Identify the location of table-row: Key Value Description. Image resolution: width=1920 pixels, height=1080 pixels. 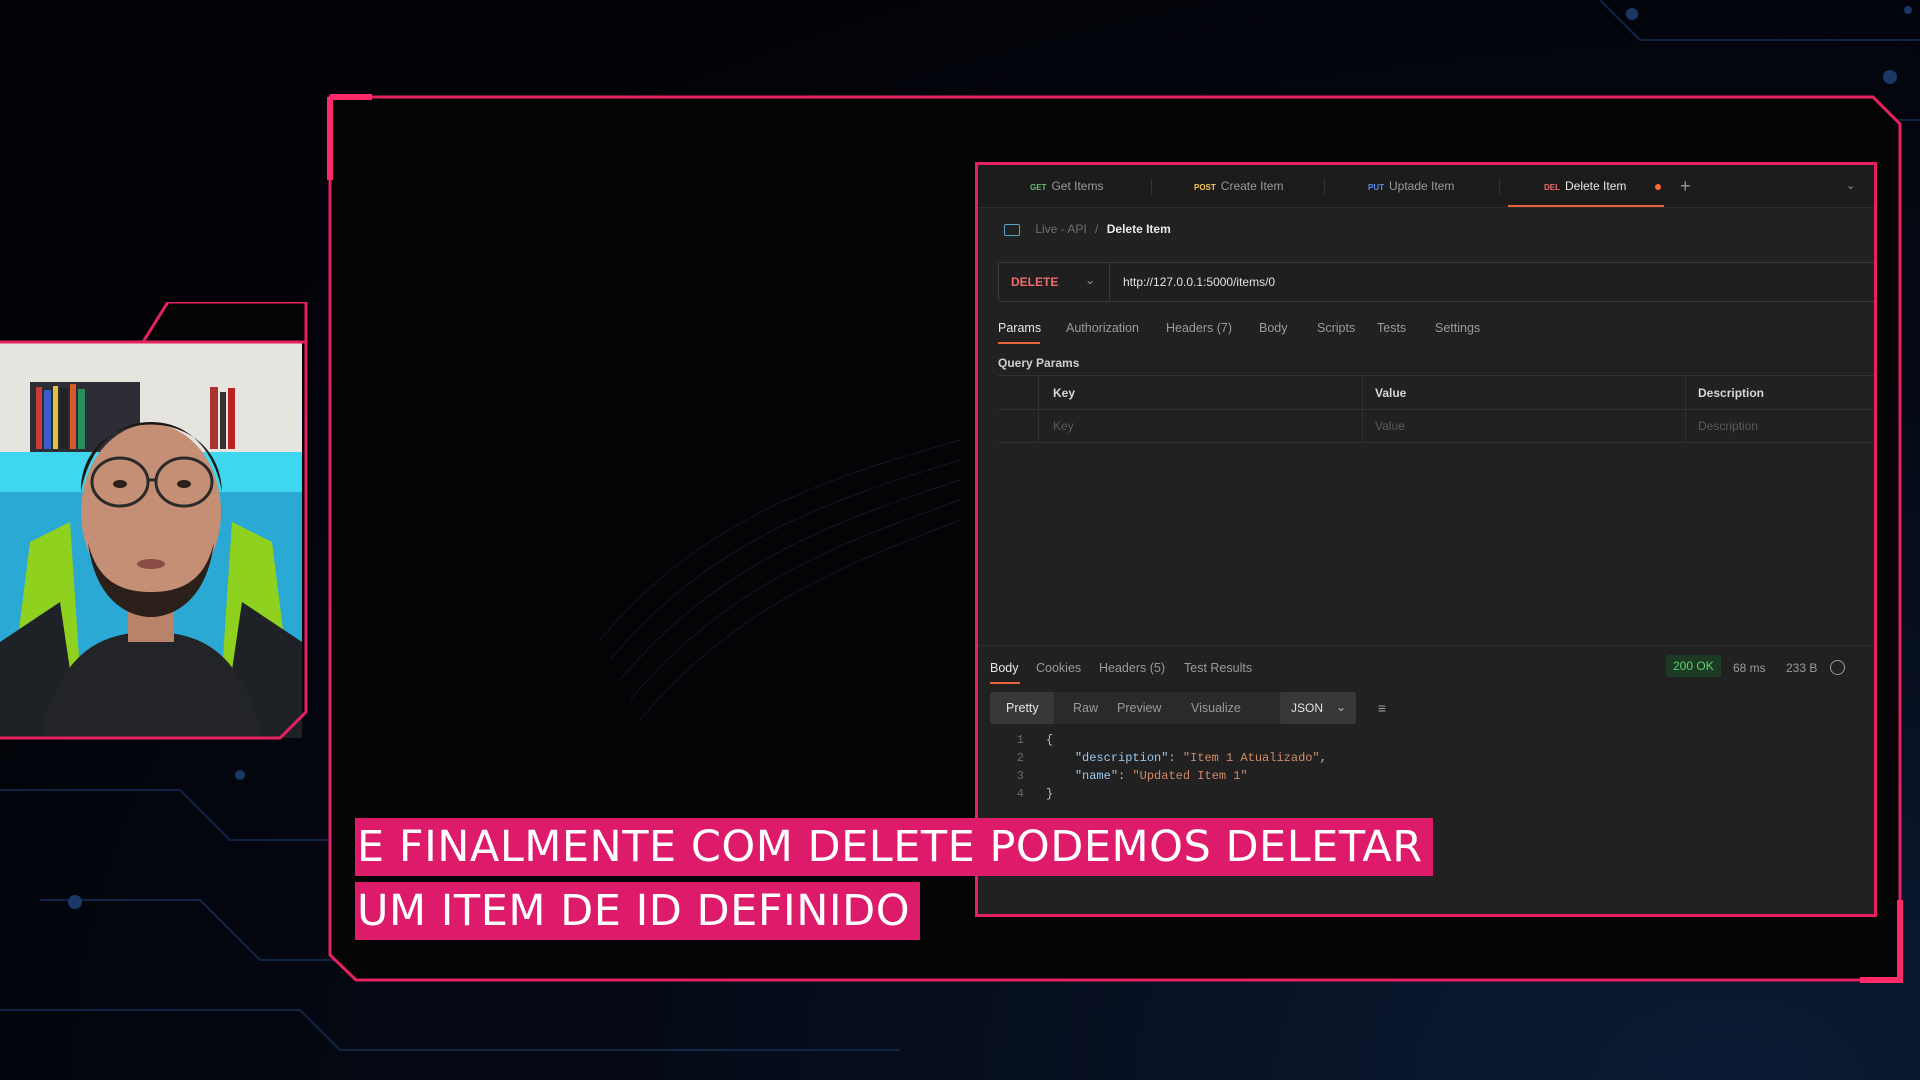
(1436, 426).